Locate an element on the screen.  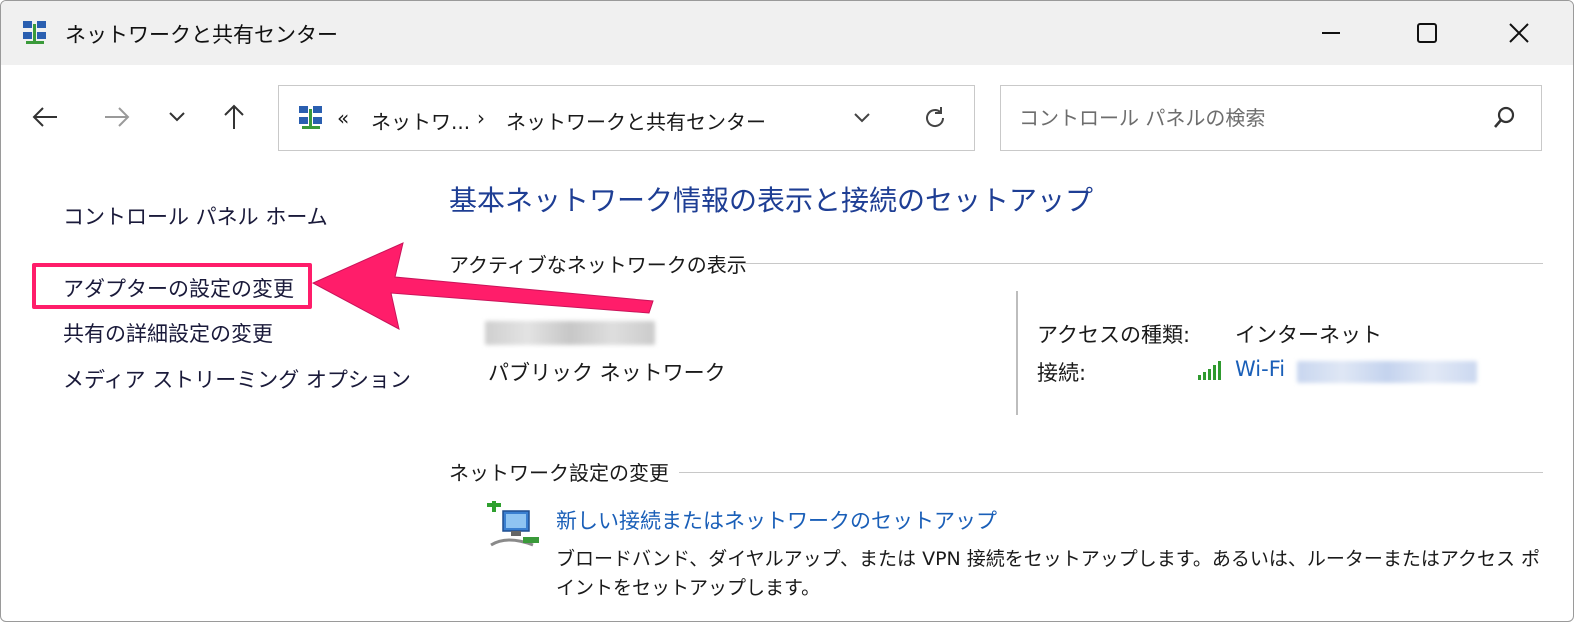
redacted-network-name is located at coordinates (570, 333).